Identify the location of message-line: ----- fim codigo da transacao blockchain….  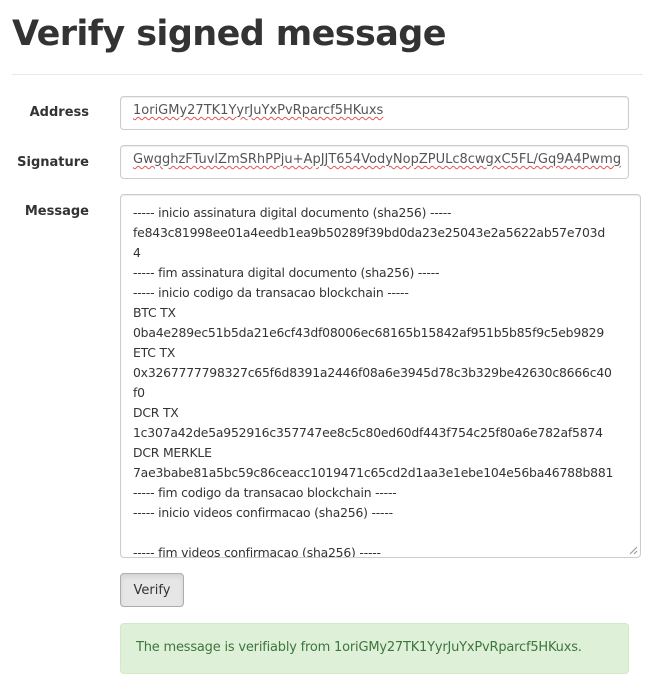
(265, 492).